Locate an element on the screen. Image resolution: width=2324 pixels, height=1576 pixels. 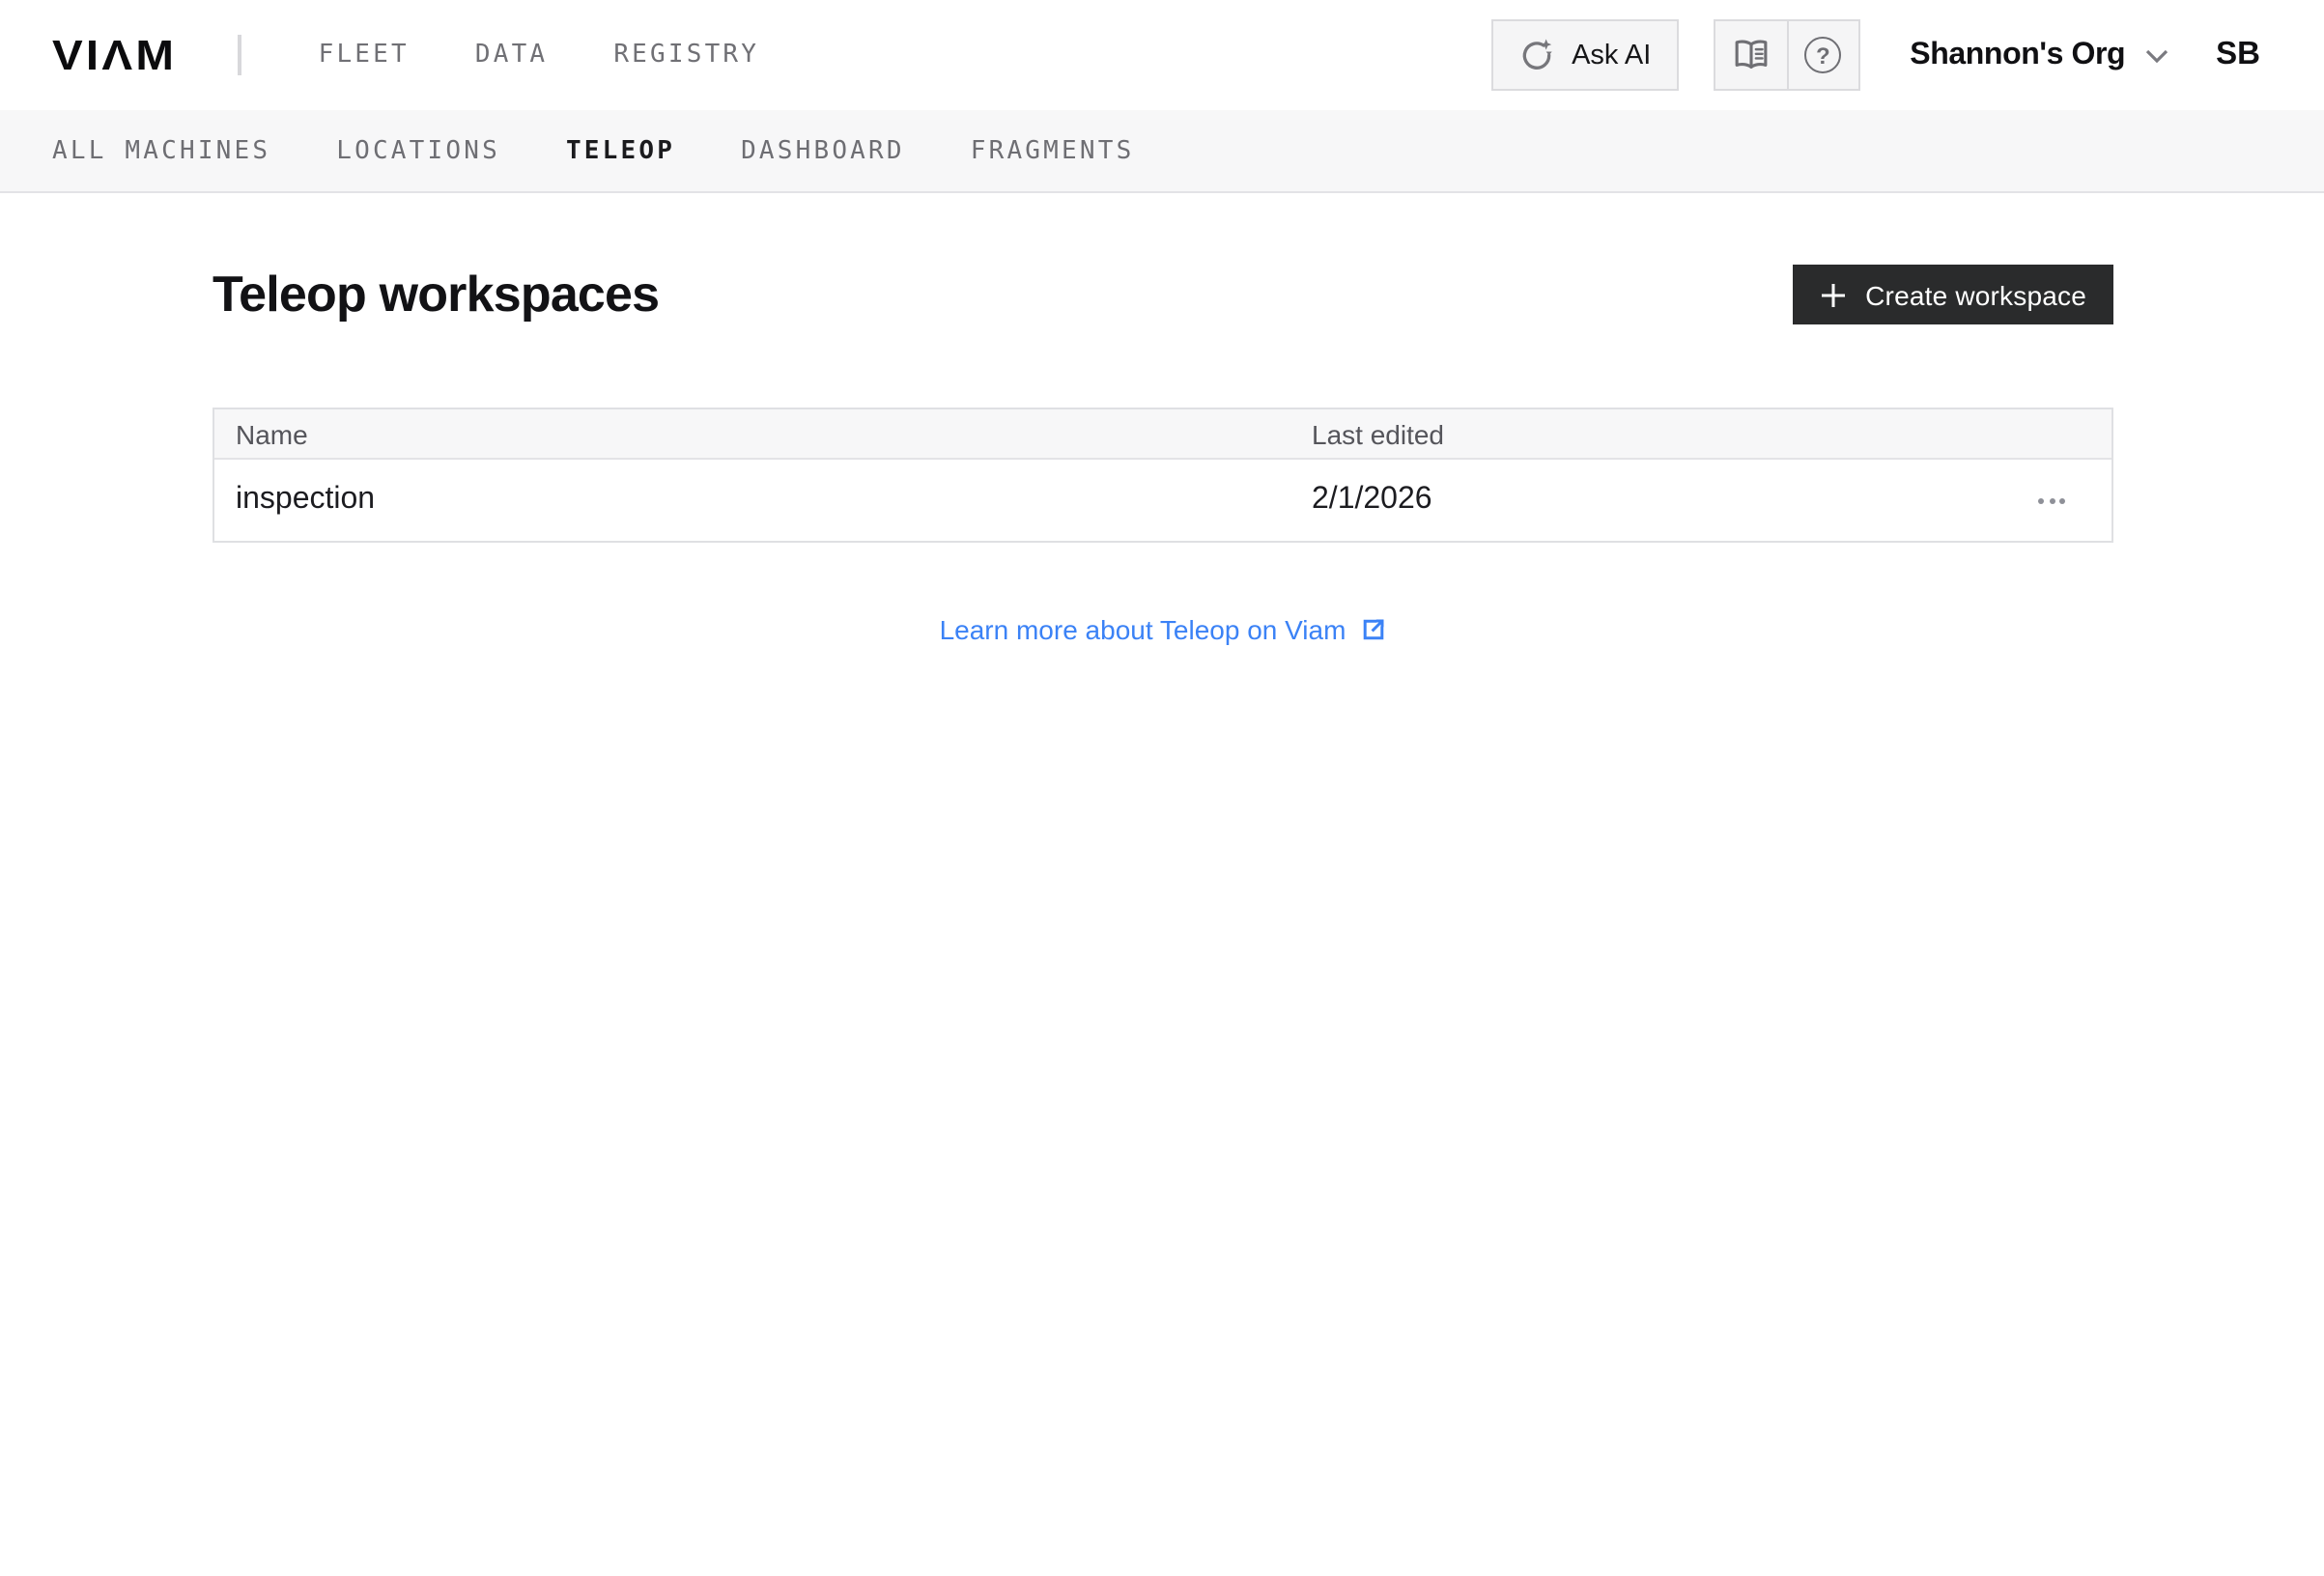
column-header-last-edited: Last edited is located at coordinates (1378, 433).